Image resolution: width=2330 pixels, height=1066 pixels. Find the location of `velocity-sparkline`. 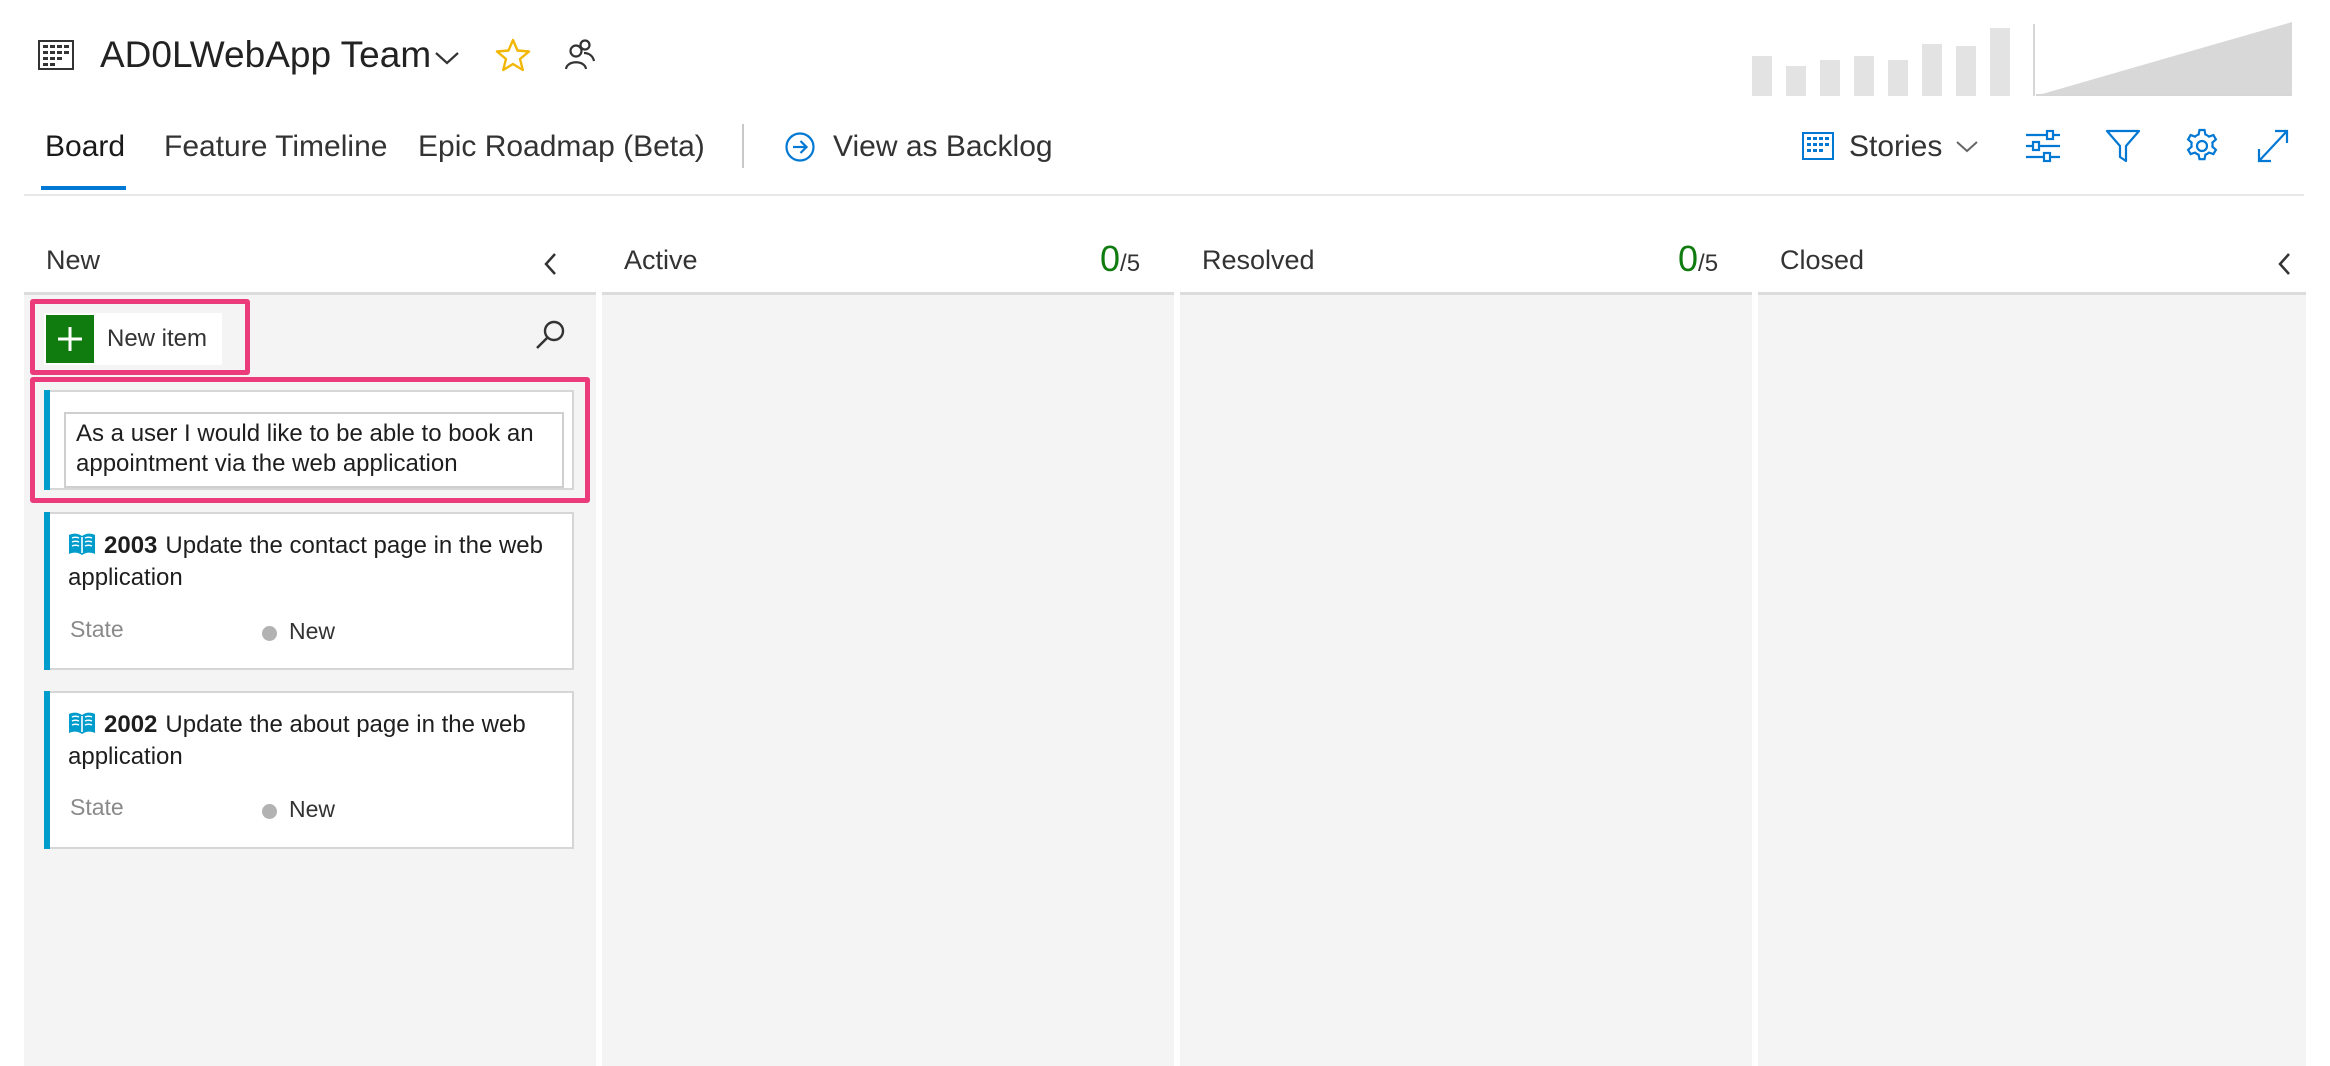

velocity-sparkline is located at coordinates (2022, 59).